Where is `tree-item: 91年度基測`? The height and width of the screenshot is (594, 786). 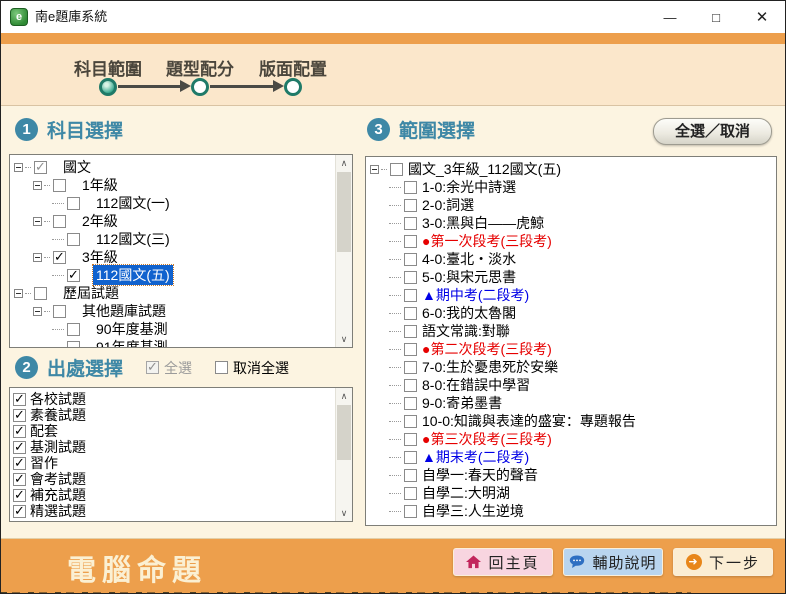
tree-item: 91年度基測 is located at coordinates (171, 342).